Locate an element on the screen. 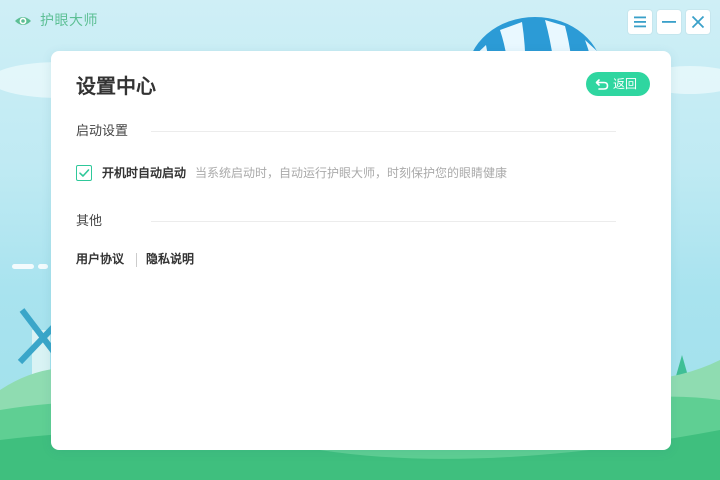 The width and height of the screenshot is (720, 480). minimize-button is located at coordinates (669, 22).